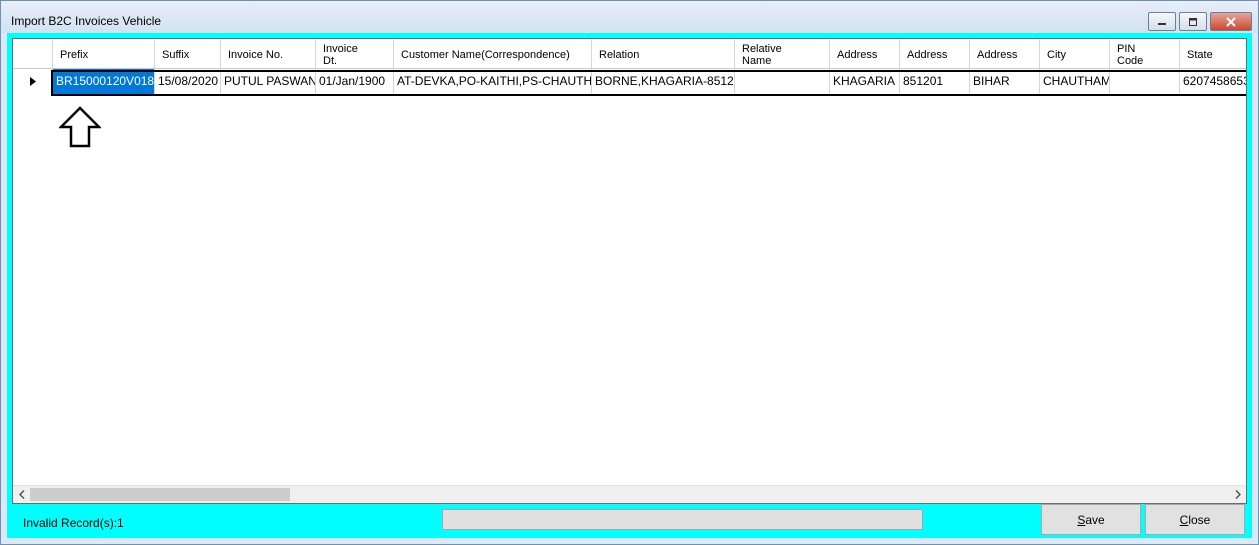 The width and height of the screenshot is (1259, 545). What do you see at coordinates (86, 21) in the screenshot?
I see `window-title: Import B2C Invoices Vehicle` at bounding box center [86, 21].